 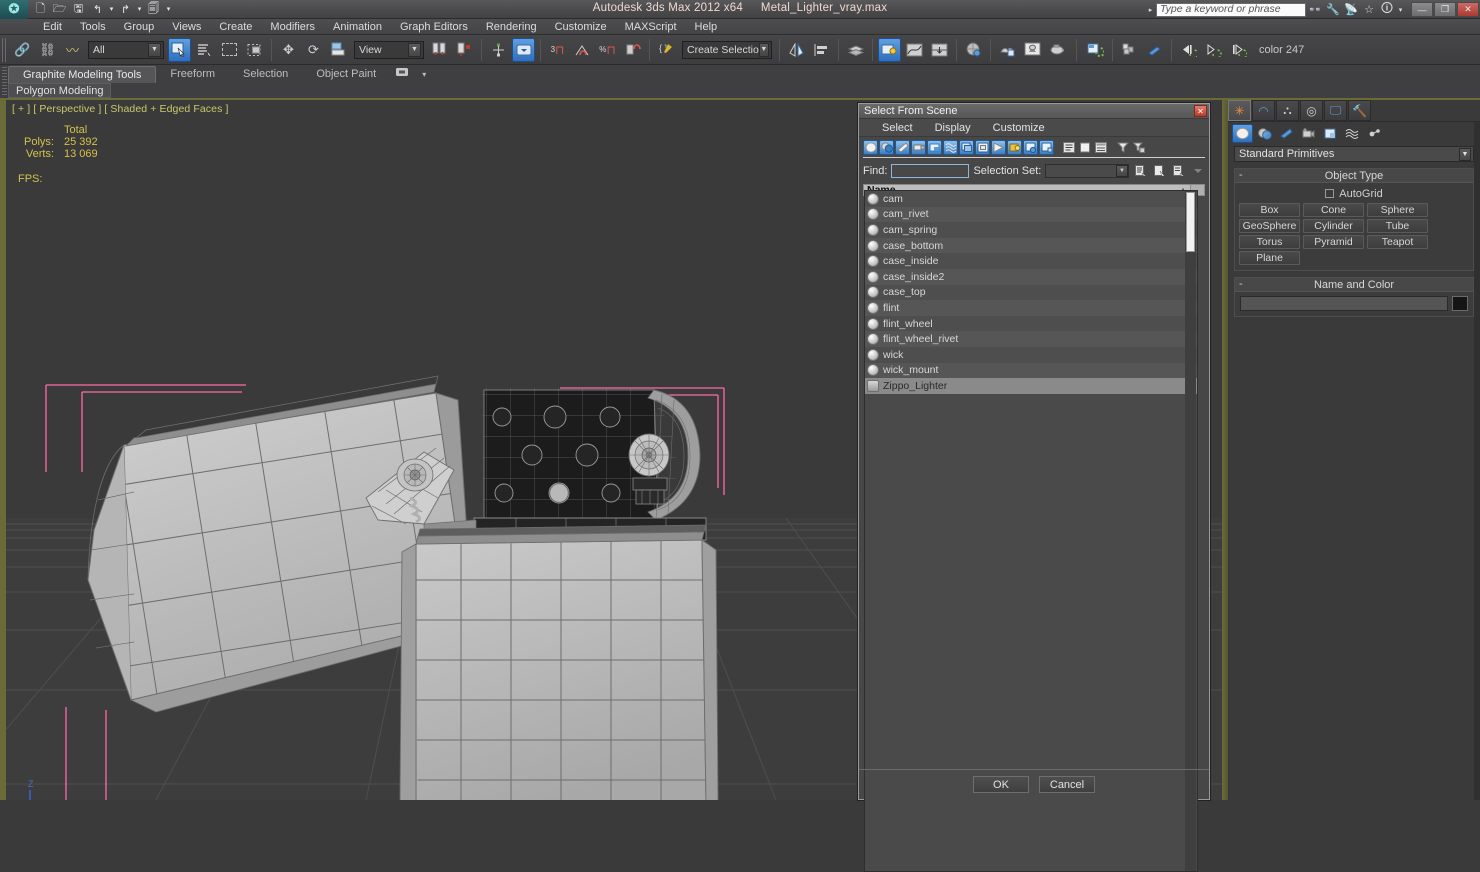 I want to click on next-frame-icon, so click(x=1238, y=50).